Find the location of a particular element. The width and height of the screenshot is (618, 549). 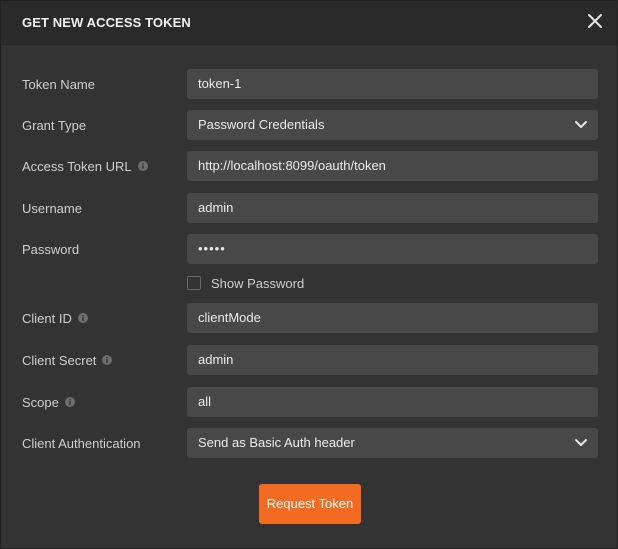

username-label-text: Username is located at coordinates (52, 208).